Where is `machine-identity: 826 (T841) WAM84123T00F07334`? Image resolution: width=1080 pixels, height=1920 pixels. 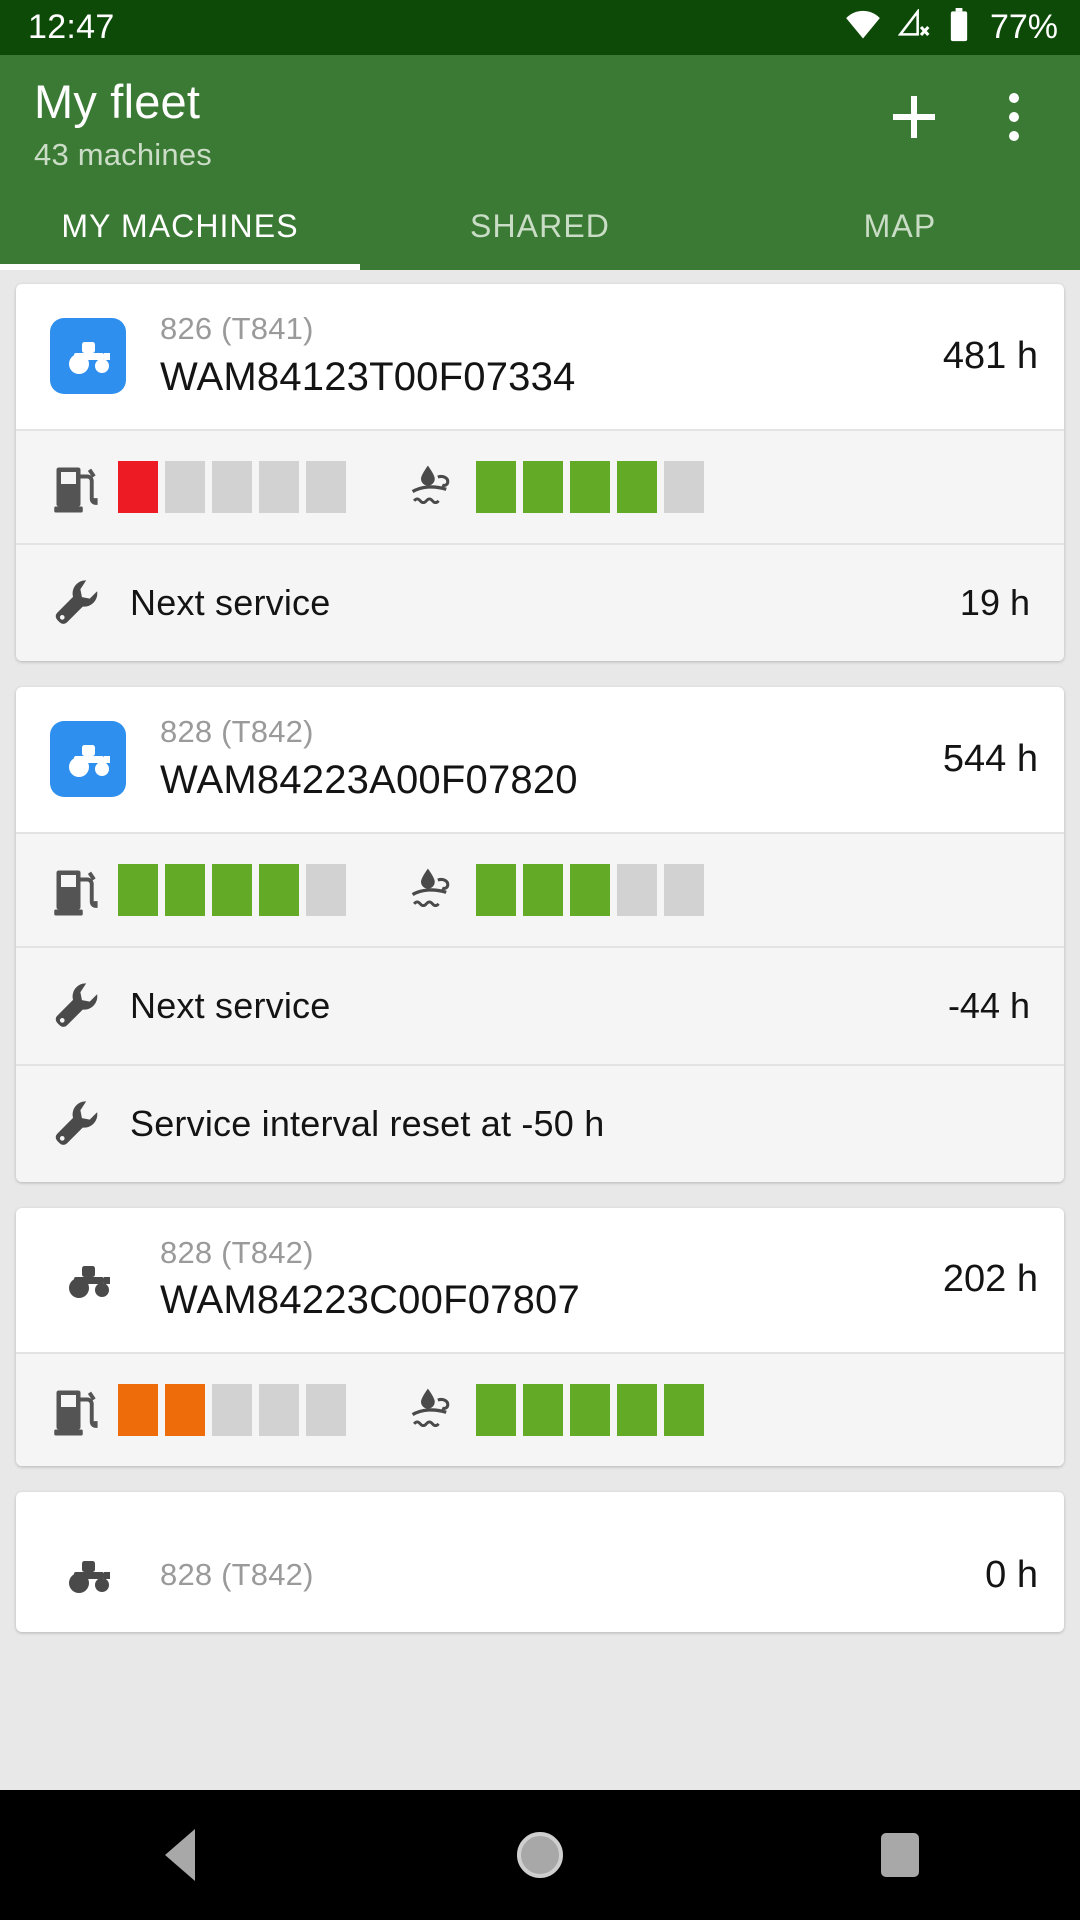 machine-identity: 826 (T841) WAM84123T00F07334 is located at coordinates (542, 356).